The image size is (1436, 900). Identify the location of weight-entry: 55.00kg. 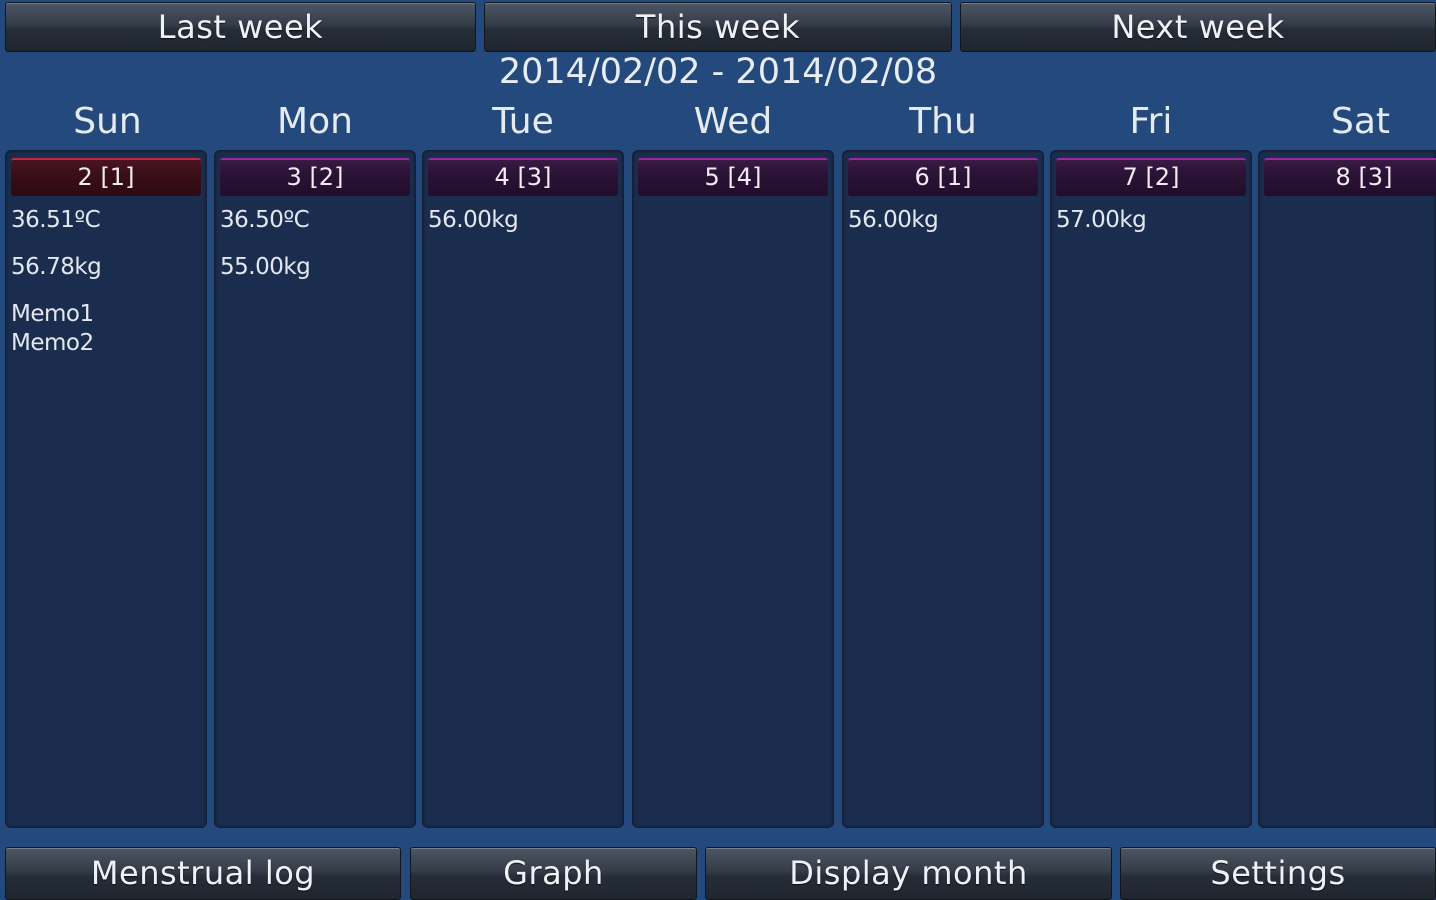
(265, 267).